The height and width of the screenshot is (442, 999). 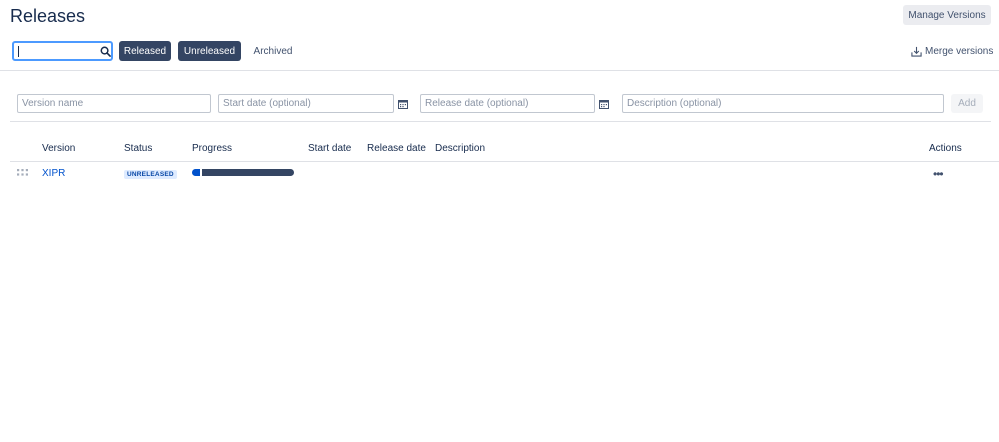 I want to click on text-caret, so click(x=18, y=51).